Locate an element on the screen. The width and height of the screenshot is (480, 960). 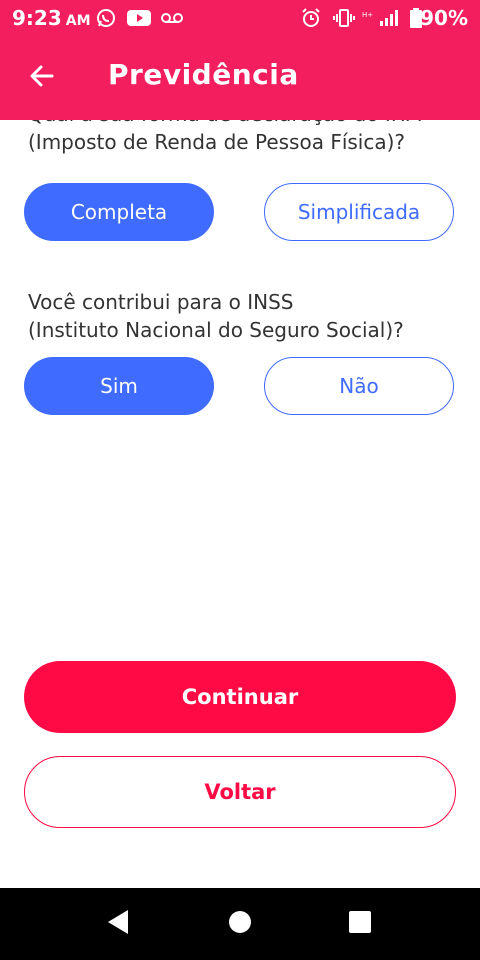
voicemail-icon is located at coordinates (172, 18).